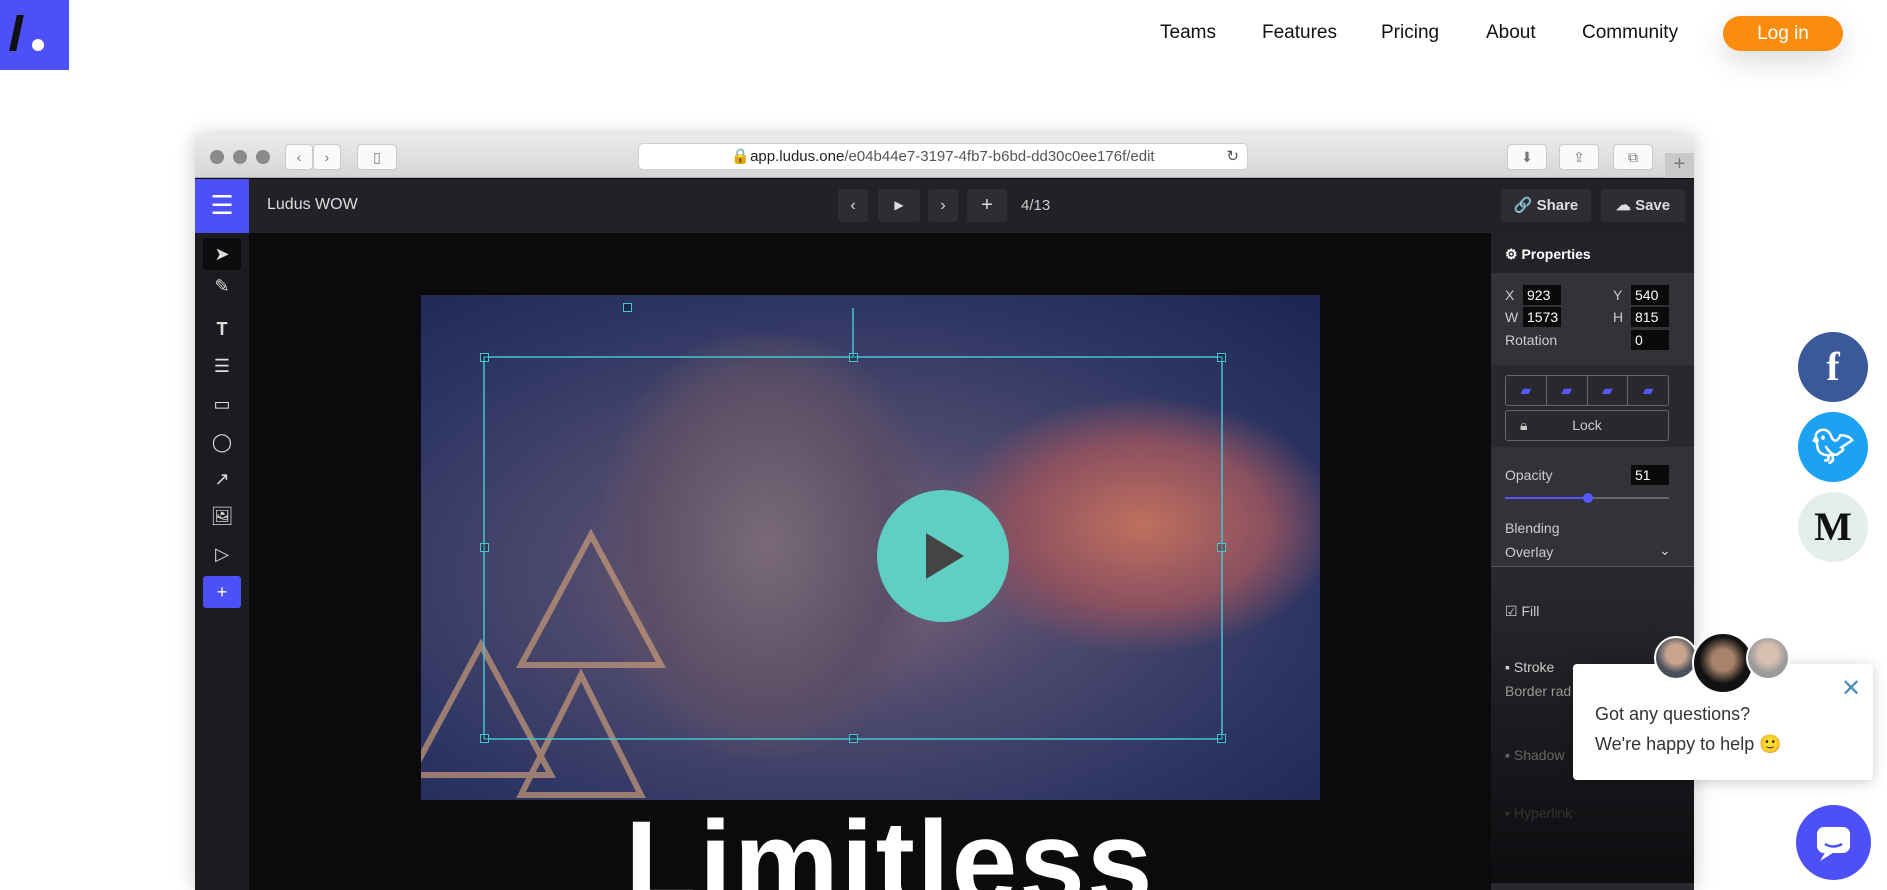 The image size is (1887, 890). What do you see at coordinates (1526, 390) in the screenshot?
I see `send-to-back-icon: ▰` at bounding box center [1526, 390].